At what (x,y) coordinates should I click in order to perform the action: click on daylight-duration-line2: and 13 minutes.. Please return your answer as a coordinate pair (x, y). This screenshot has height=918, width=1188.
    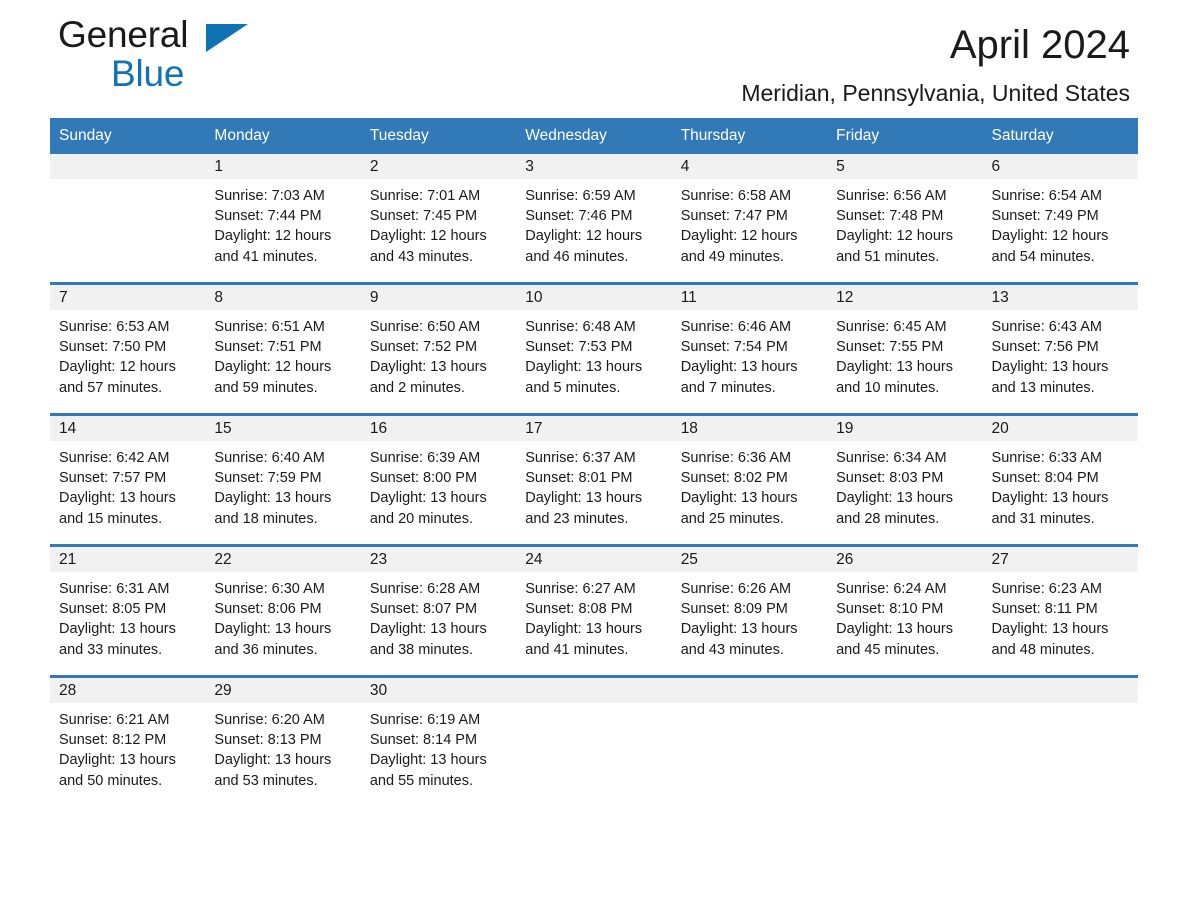
    Looking at the image, I should click on (1043, 387).